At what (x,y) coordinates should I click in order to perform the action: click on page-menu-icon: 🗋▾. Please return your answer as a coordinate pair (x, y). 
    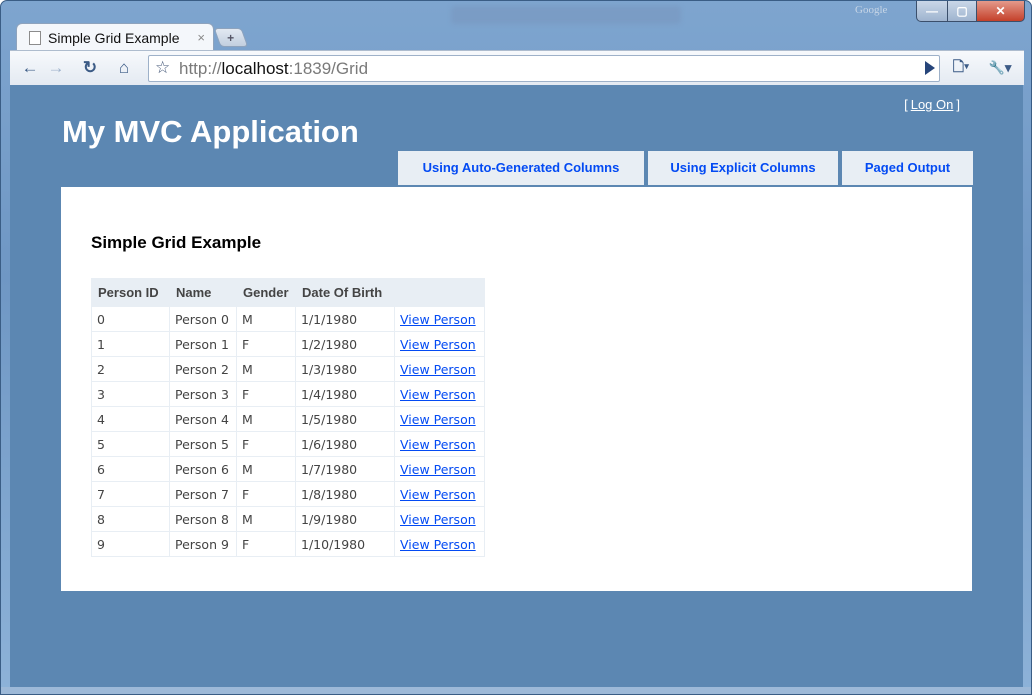
    Looking at the image, I should click on (961, 68).